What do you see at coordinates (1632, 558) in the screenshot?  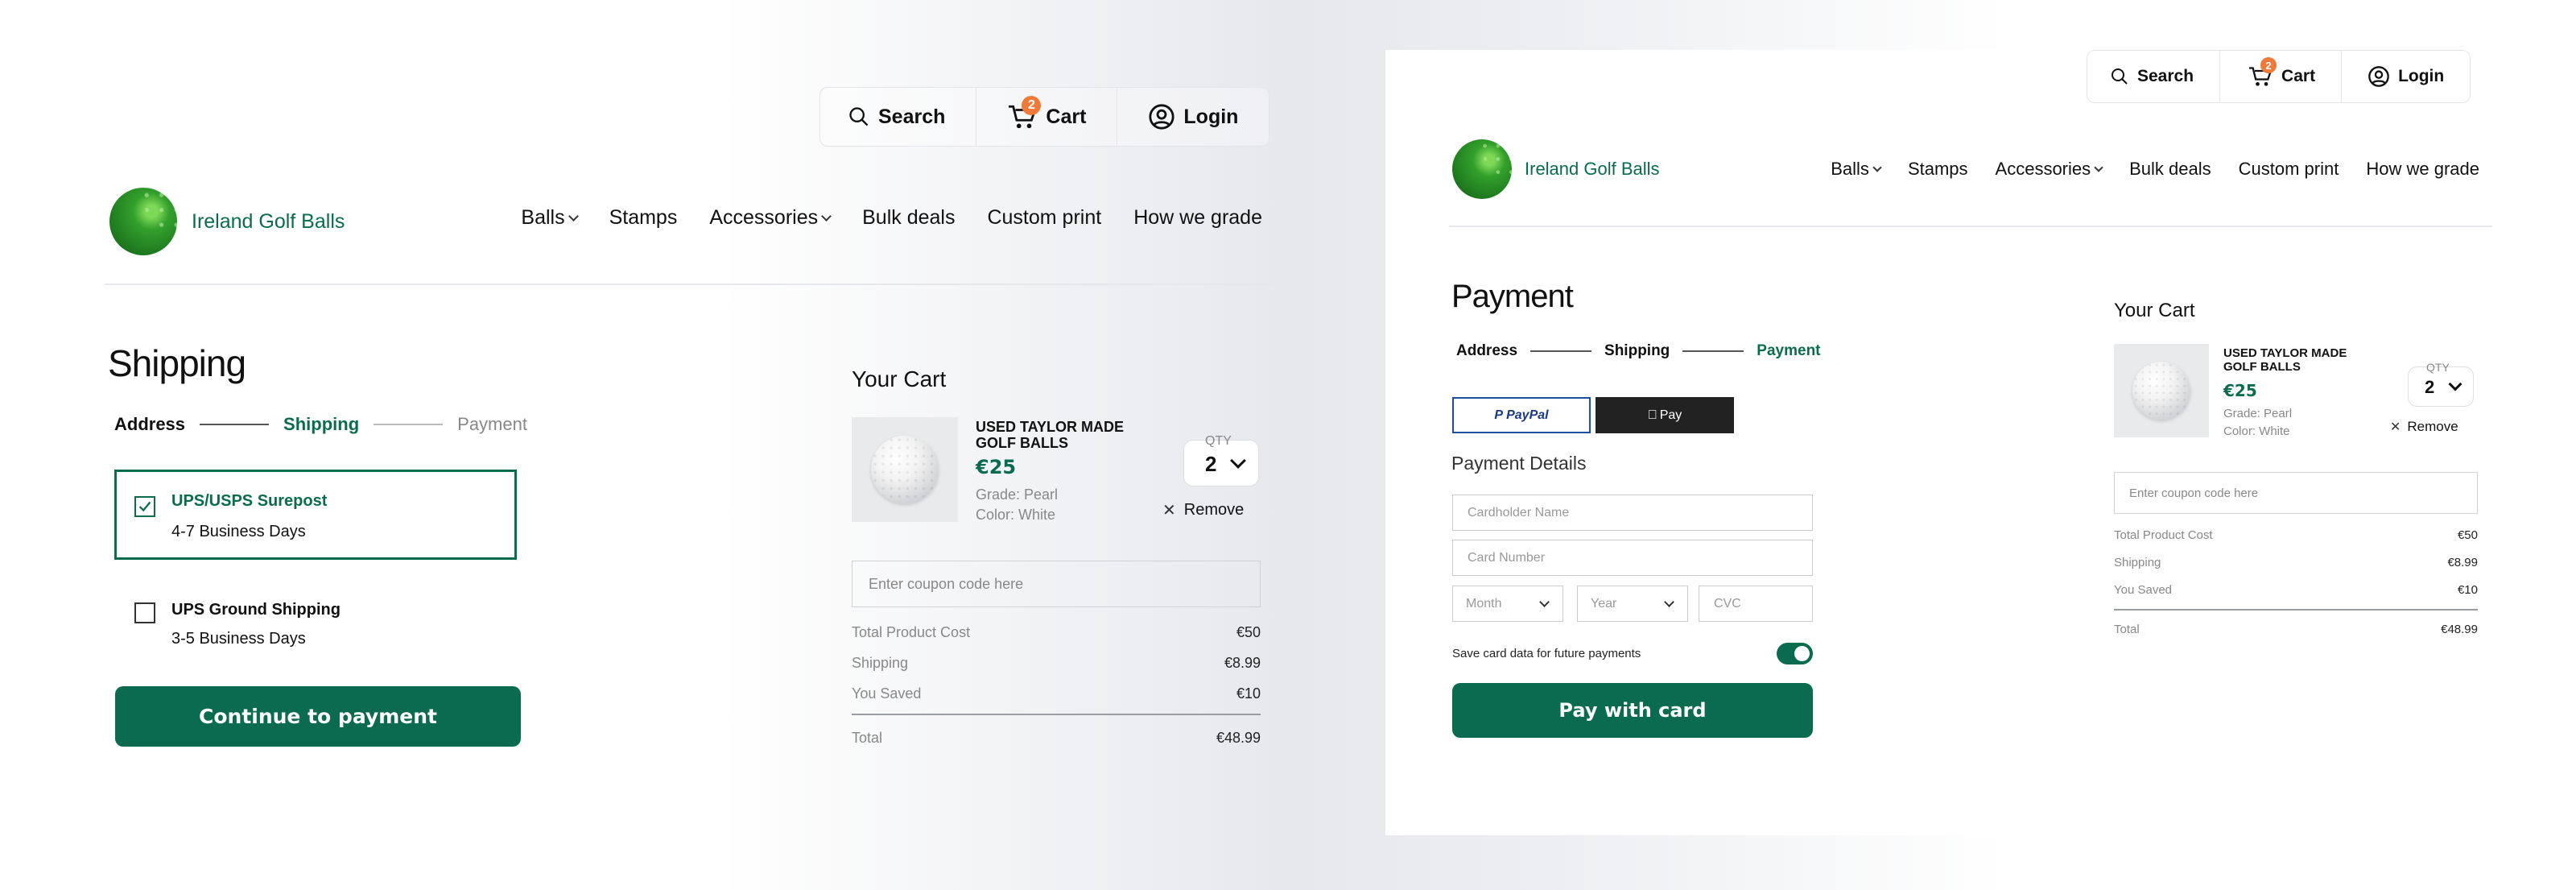 I see `card-number-input: Card Number` at bounding box center [1632, 558].